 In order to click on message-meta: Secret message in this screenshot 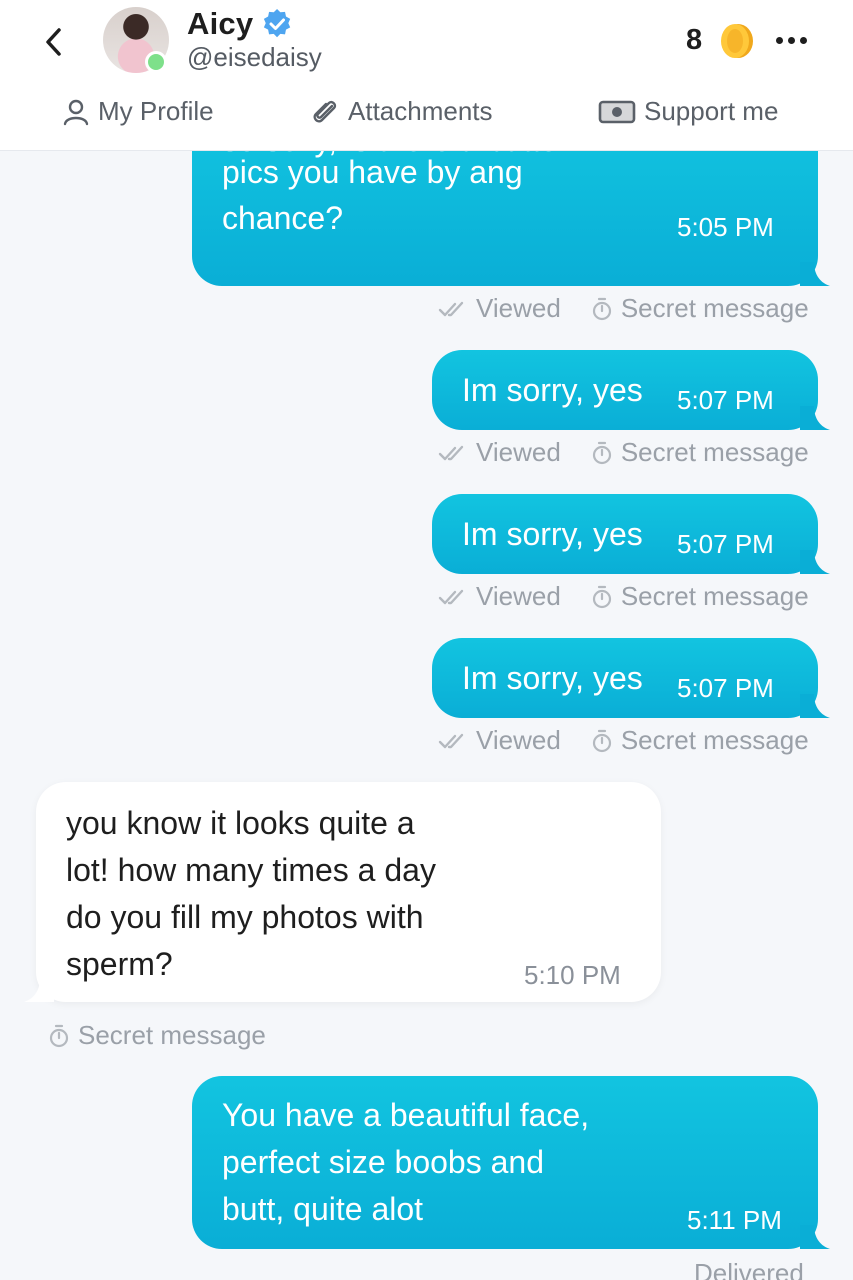, I will do `click(157, 1035)`.